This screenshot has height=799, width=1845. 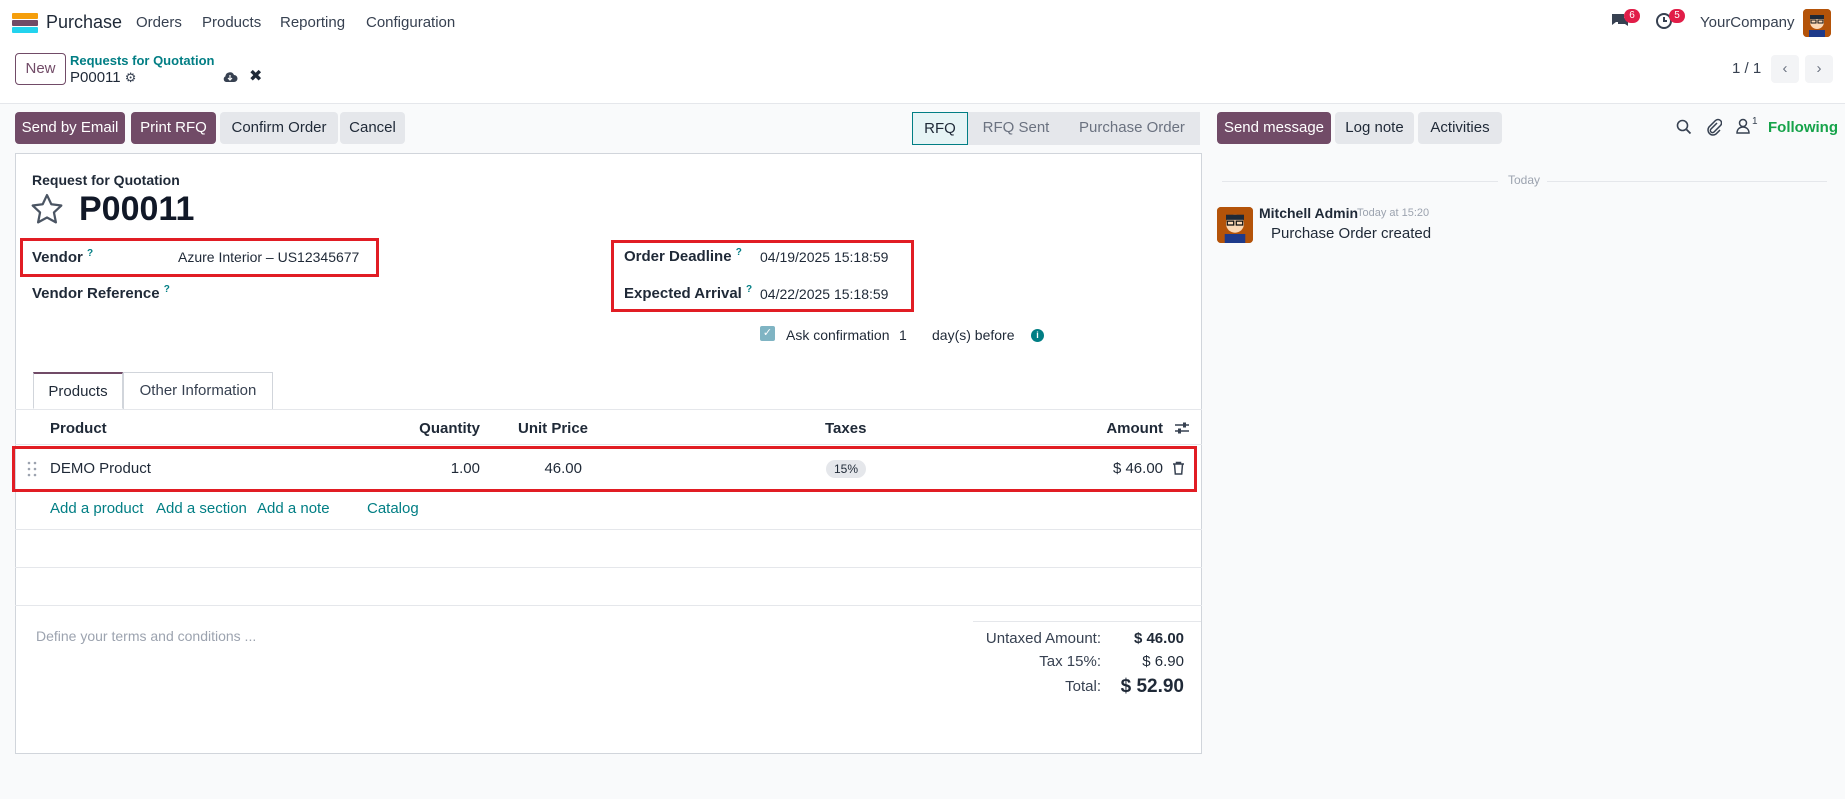 What do you see at coordinates (1158, 638) in the screenshot?
I see `untaxed-amount-value: $ 46.00` at bounding box center [1158, 638].